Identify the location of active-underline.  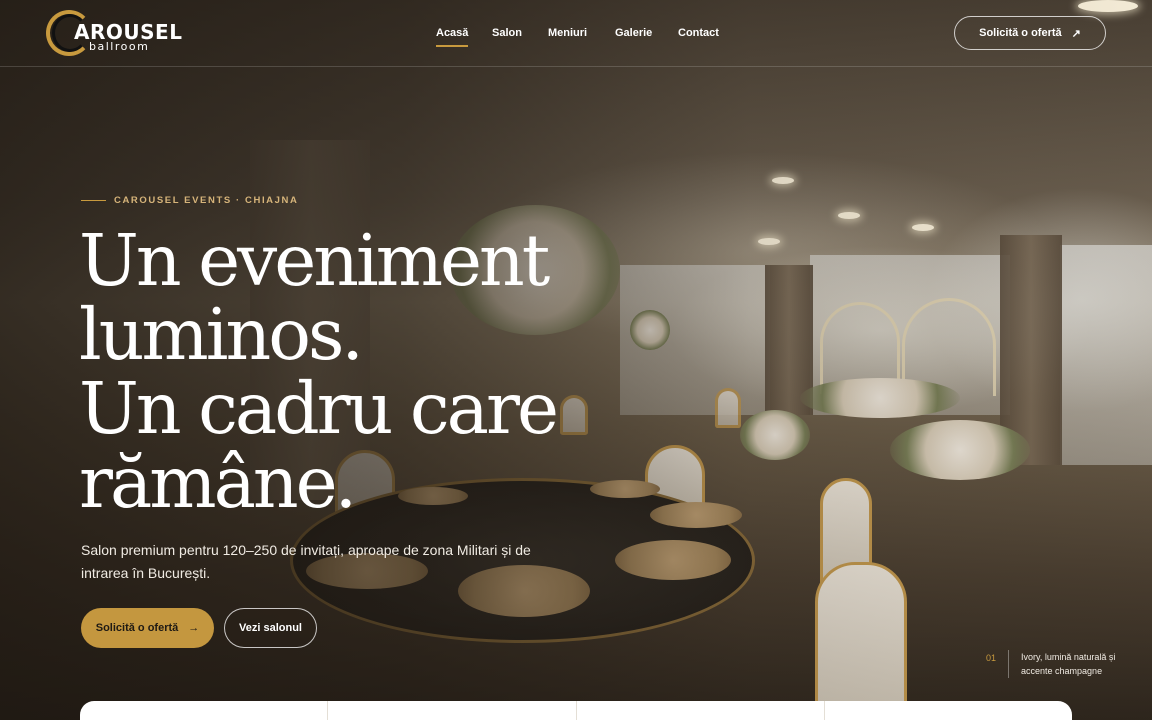
(452, 46).